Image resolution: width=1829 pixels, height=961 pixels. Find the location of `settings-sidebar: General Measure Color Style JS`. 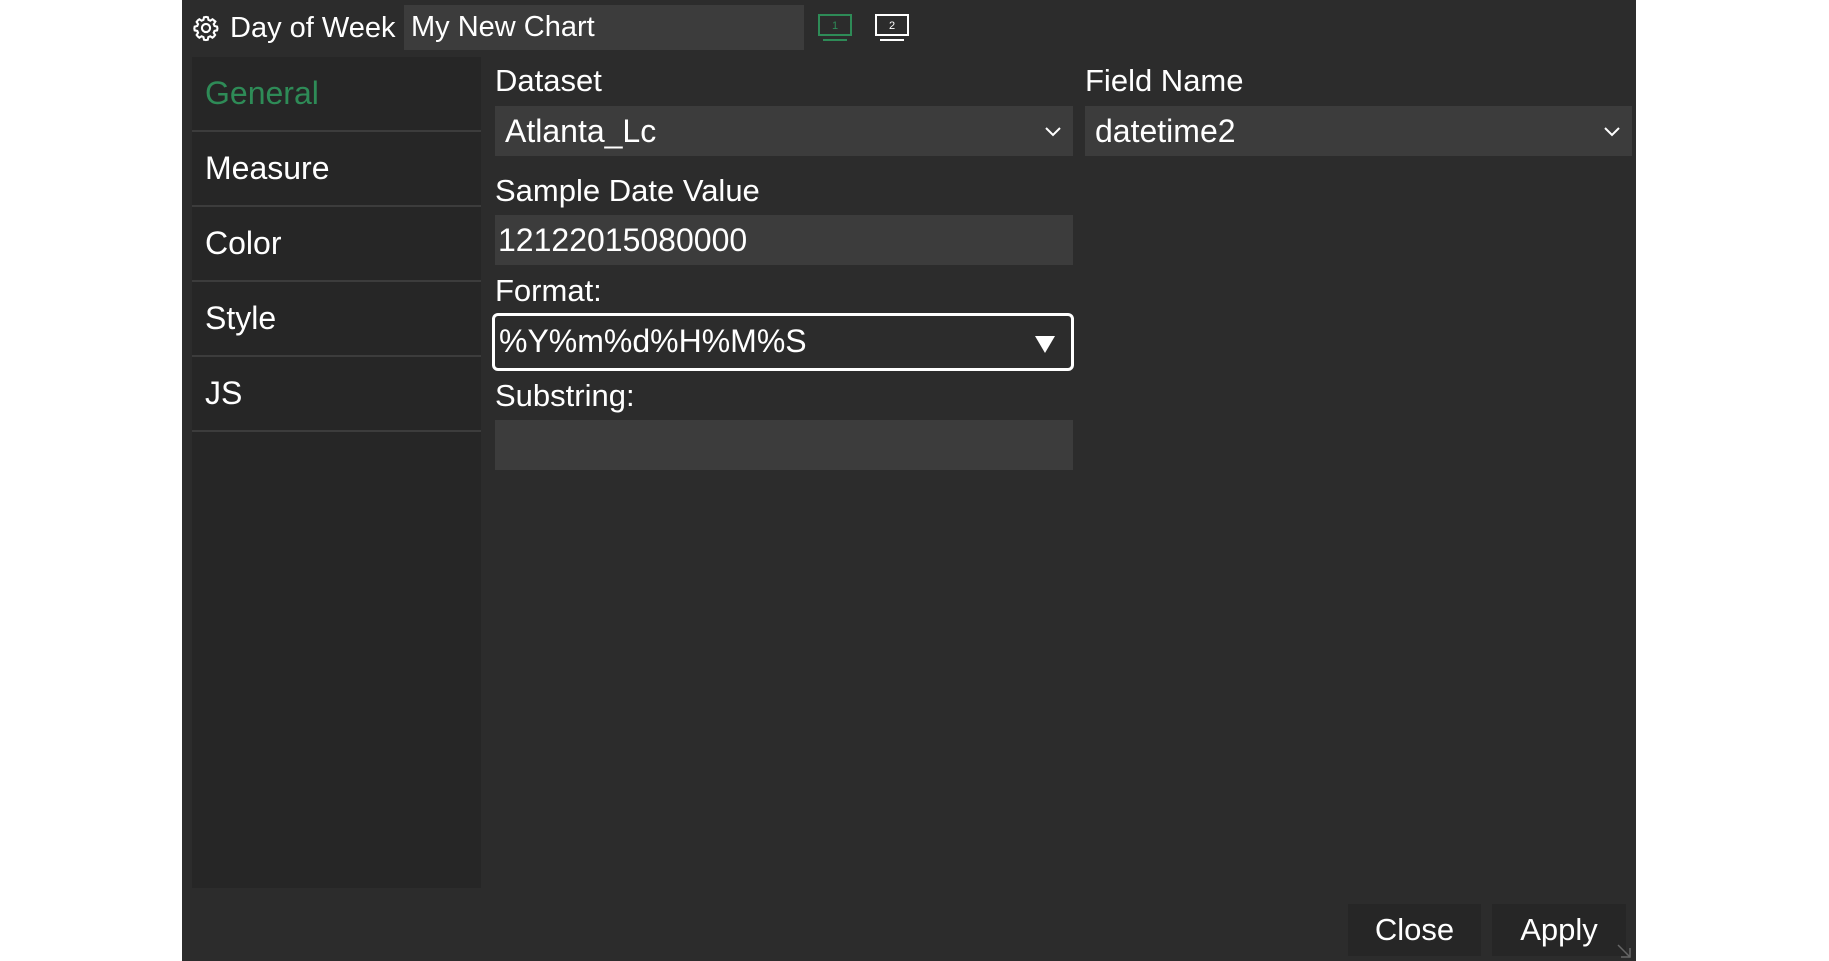

settings-sidebar: General Measure Color Style JS is located at coordinates (336, 472).